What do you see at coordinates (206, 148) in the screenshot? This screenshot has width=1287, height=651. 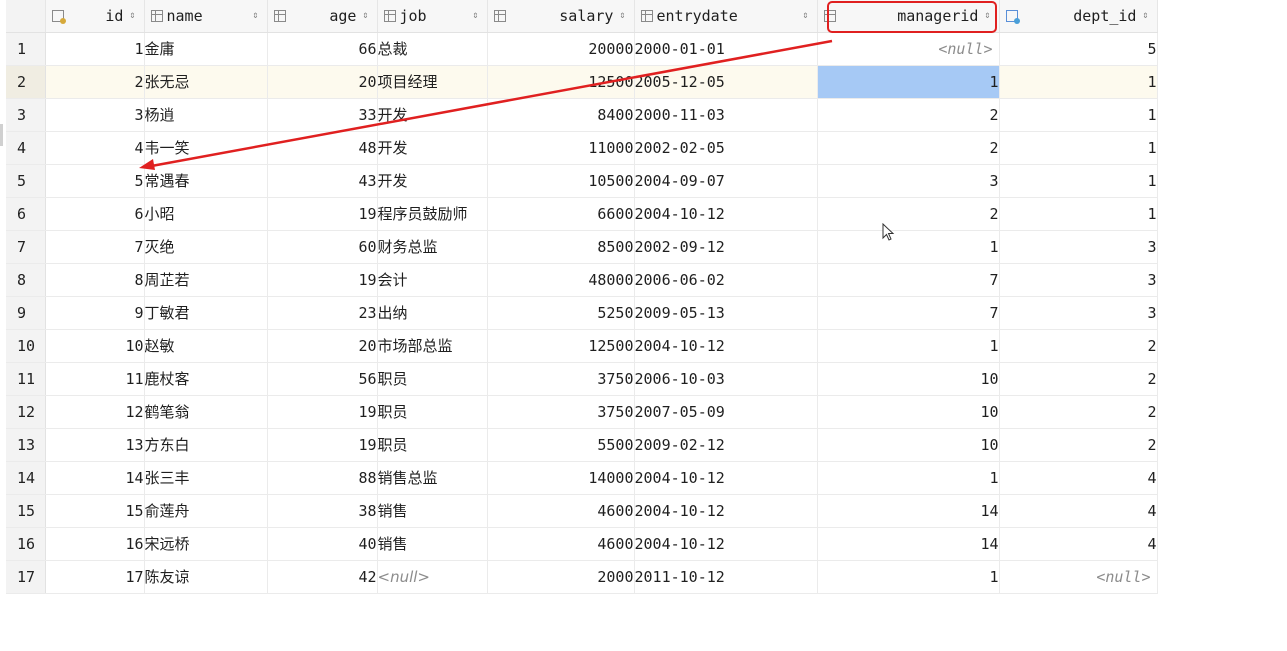 I see `cell-name: 韦一笑` at bounding box center [206, 148].